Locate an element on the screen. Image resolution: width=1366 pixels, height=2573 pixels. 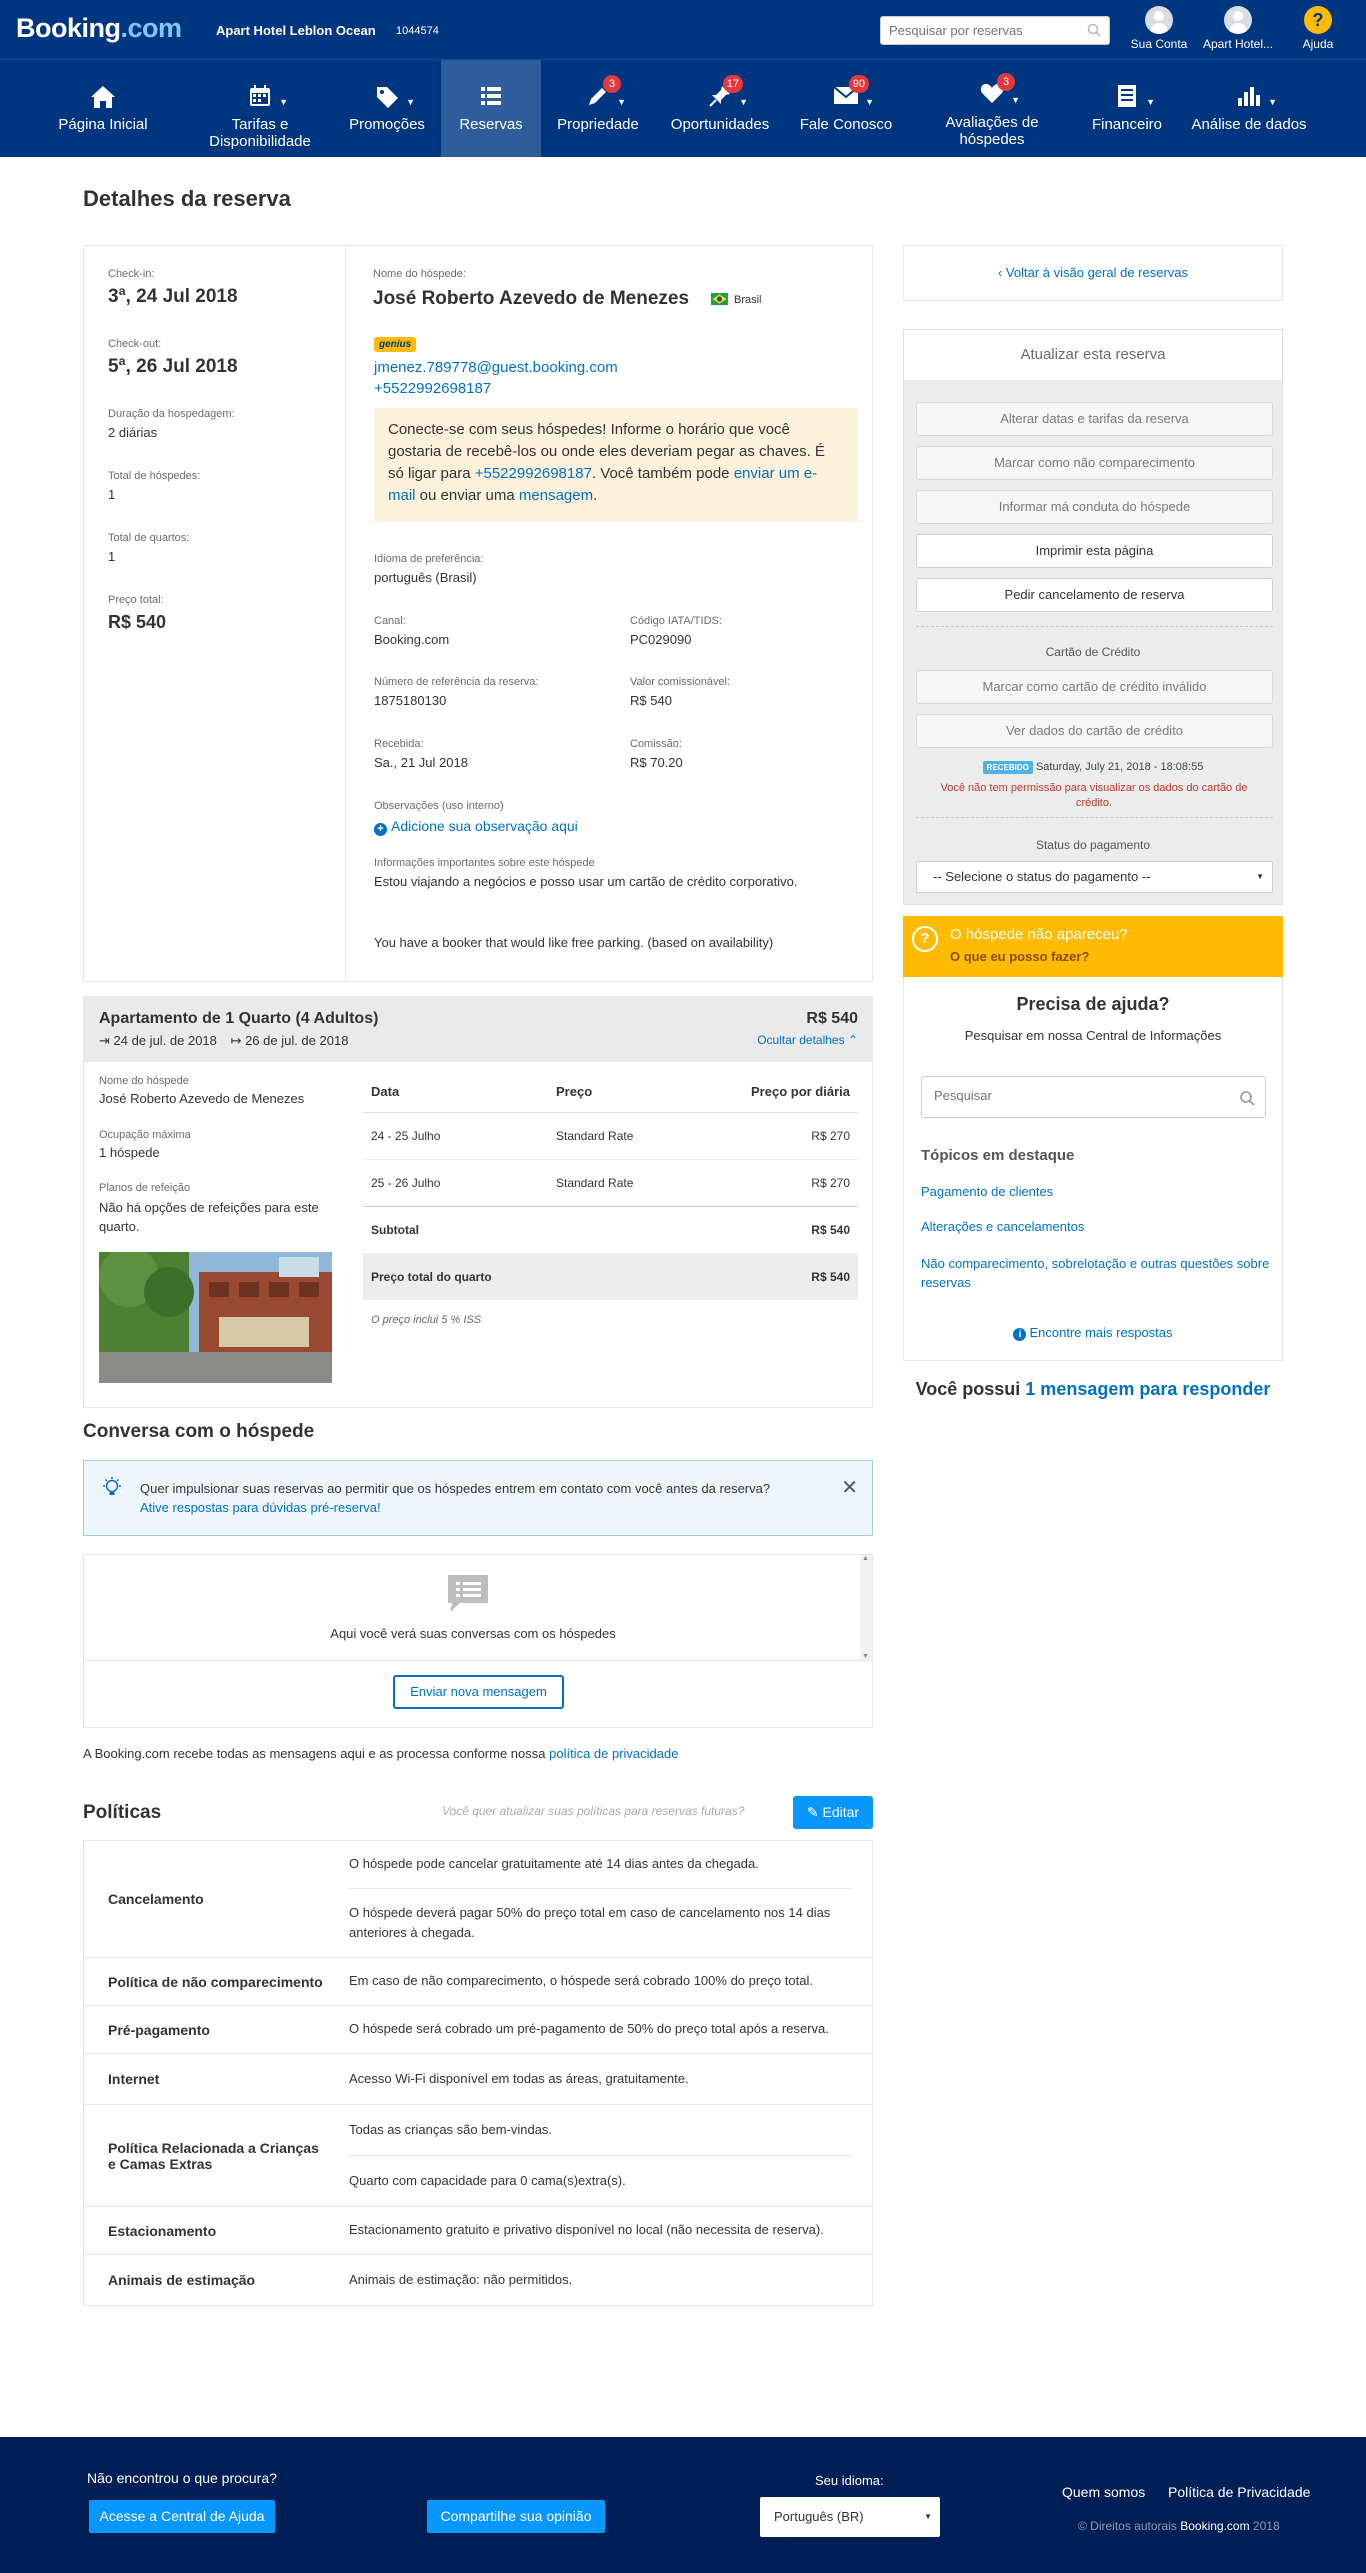
divider is located at coordinates (478, 1660).